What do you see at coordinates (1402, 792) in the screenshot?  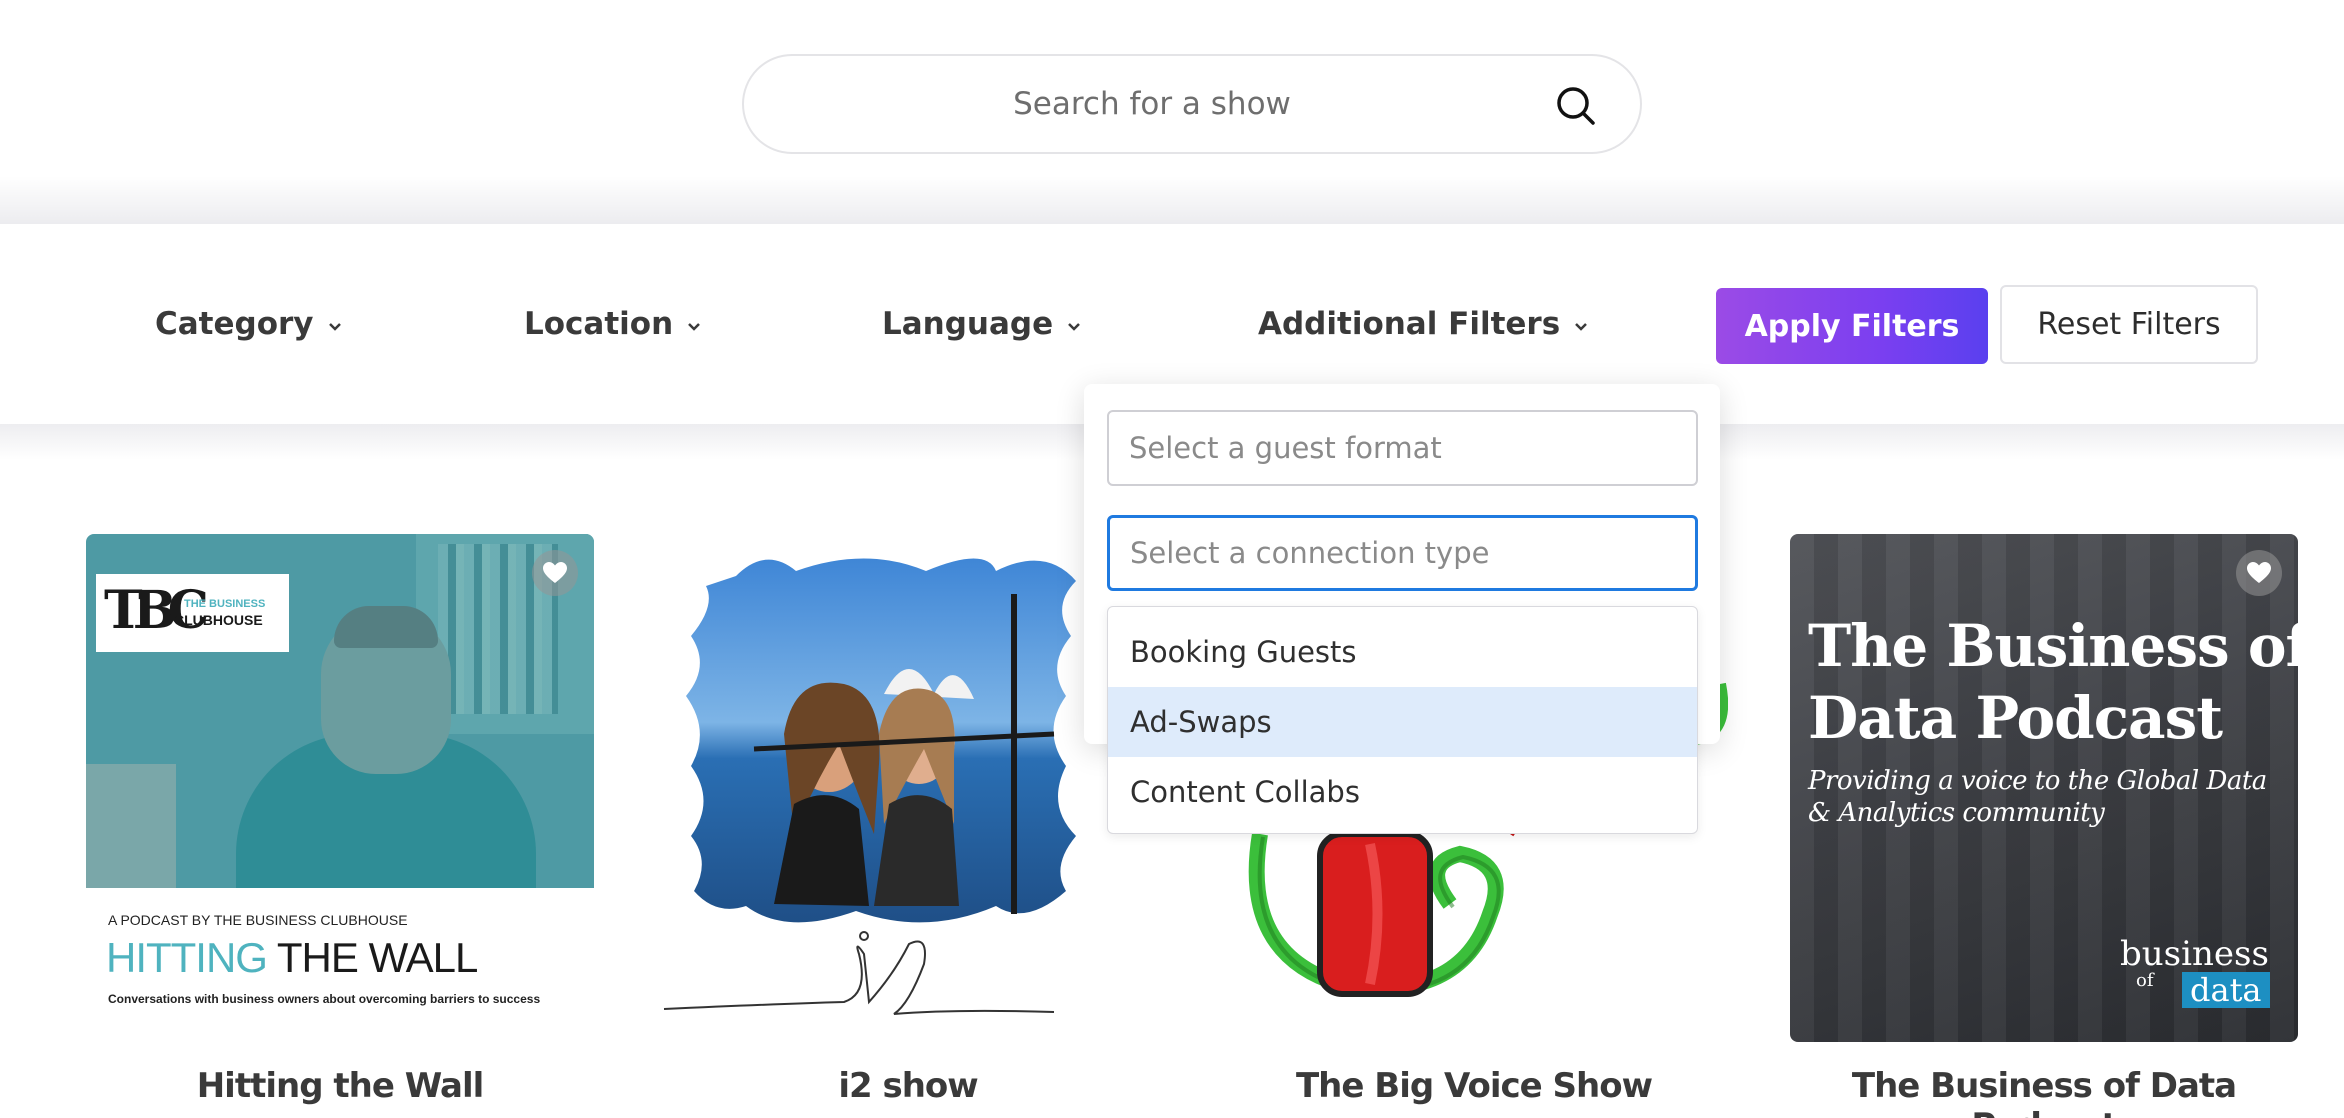 I see `option-content-collabs: Content Collabs` at bounding box center [1402, 792].